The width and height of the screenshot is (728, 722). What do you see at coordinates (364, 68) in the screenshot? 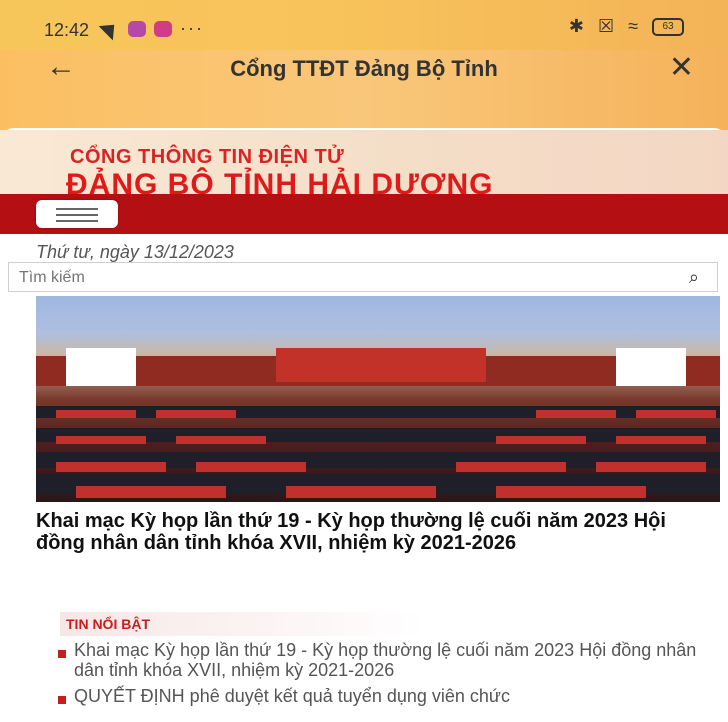
I see `app-title: Cổng TTĐT Đảng Bộ Tỉnh` at bounding box center [364, 68].